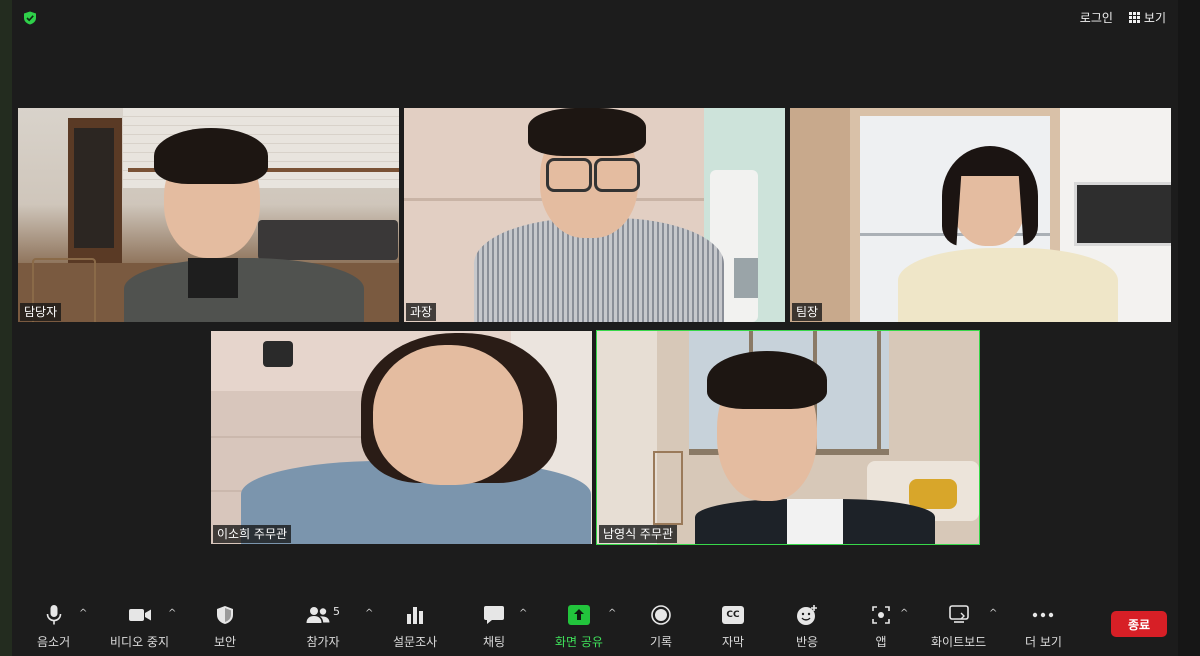 This screenshot has width=1200, height=656. I want to click on whiteboard-icon, so click(958, 614).